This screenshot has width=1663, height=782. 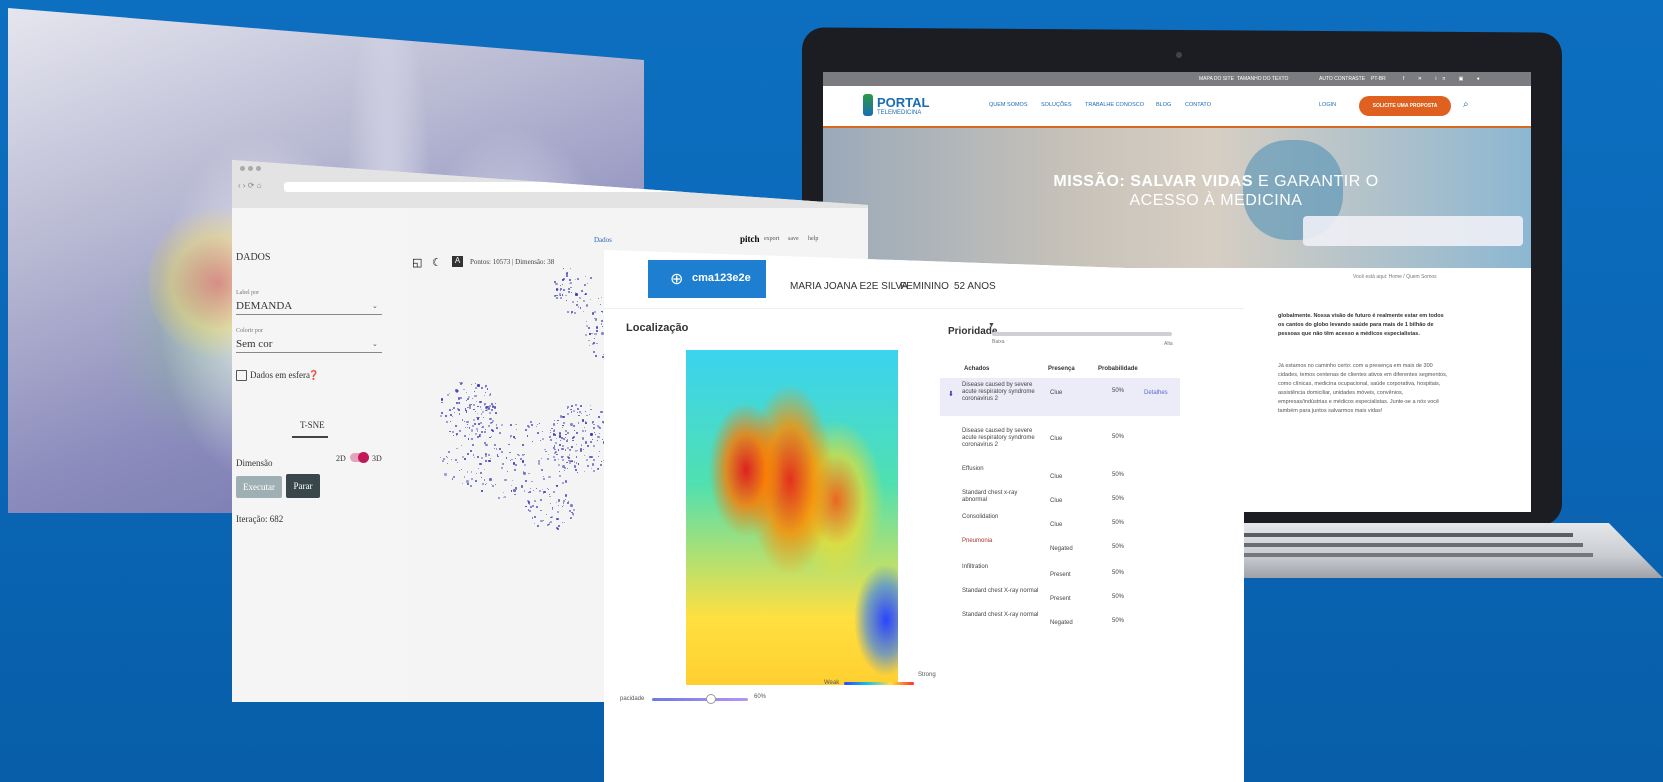 What do you see at coordinates (254, 344) in the screenshot?
I see `color-by-select: Sem cor` at bounding box center [254, 344].